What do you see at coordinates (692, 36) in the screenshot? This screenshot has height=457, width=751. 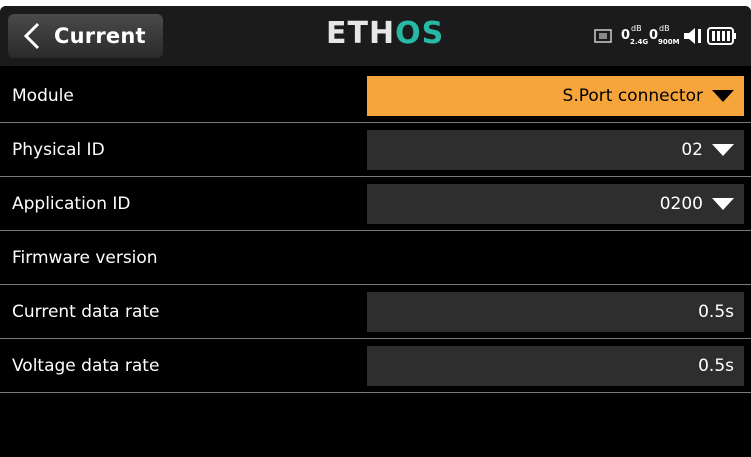 I see `volume-icon` at bounding box center [692, 36].